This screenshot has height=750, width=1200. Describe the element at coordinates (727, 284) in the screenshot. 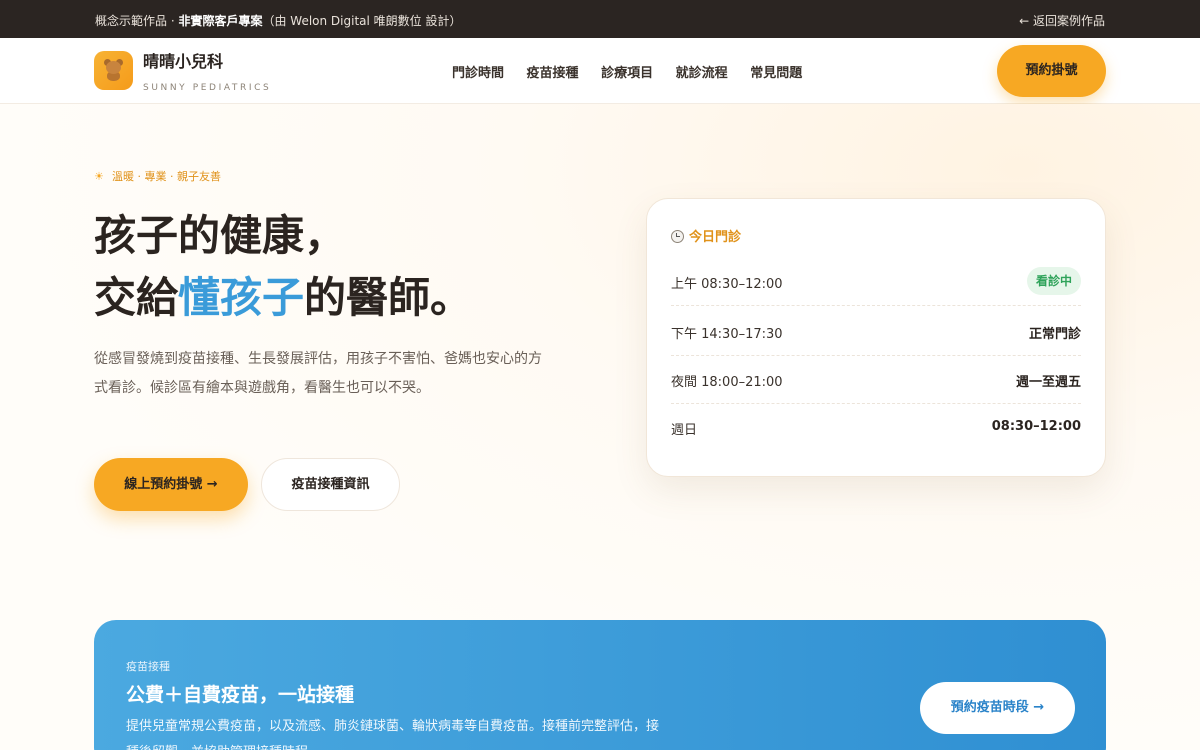

I see `schedule-label: 上午 08:30–12:00` at that location.